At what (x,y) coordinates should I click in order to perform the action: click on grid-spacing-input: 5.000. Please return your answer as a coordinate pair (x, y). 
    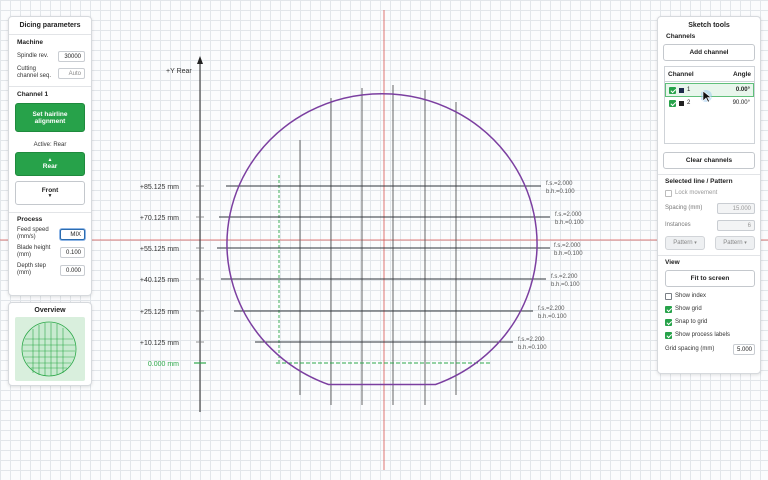
    Looking at the image, I should click on (744, 349).